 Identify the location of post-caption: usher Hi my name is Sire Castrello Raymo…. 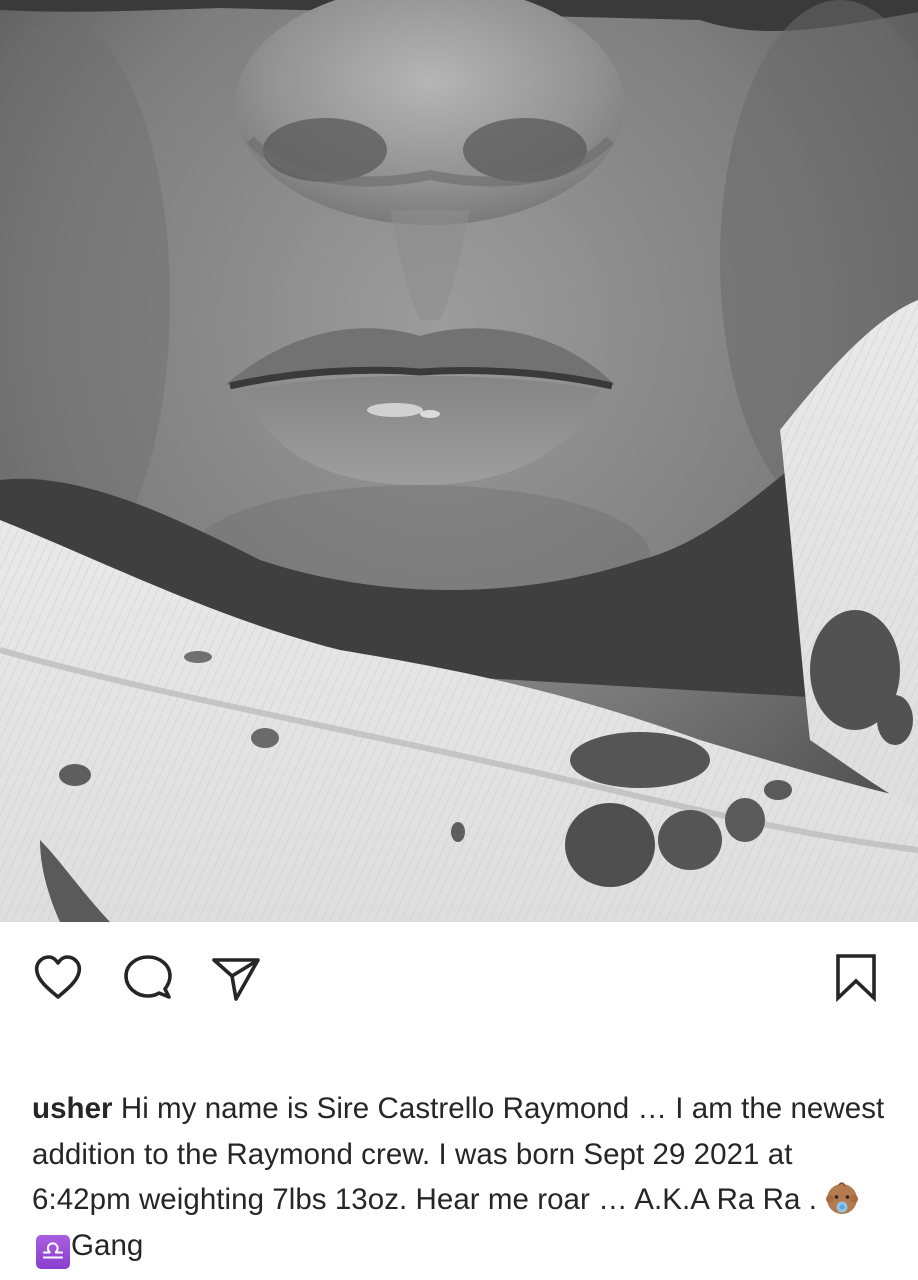
(462, 1177).